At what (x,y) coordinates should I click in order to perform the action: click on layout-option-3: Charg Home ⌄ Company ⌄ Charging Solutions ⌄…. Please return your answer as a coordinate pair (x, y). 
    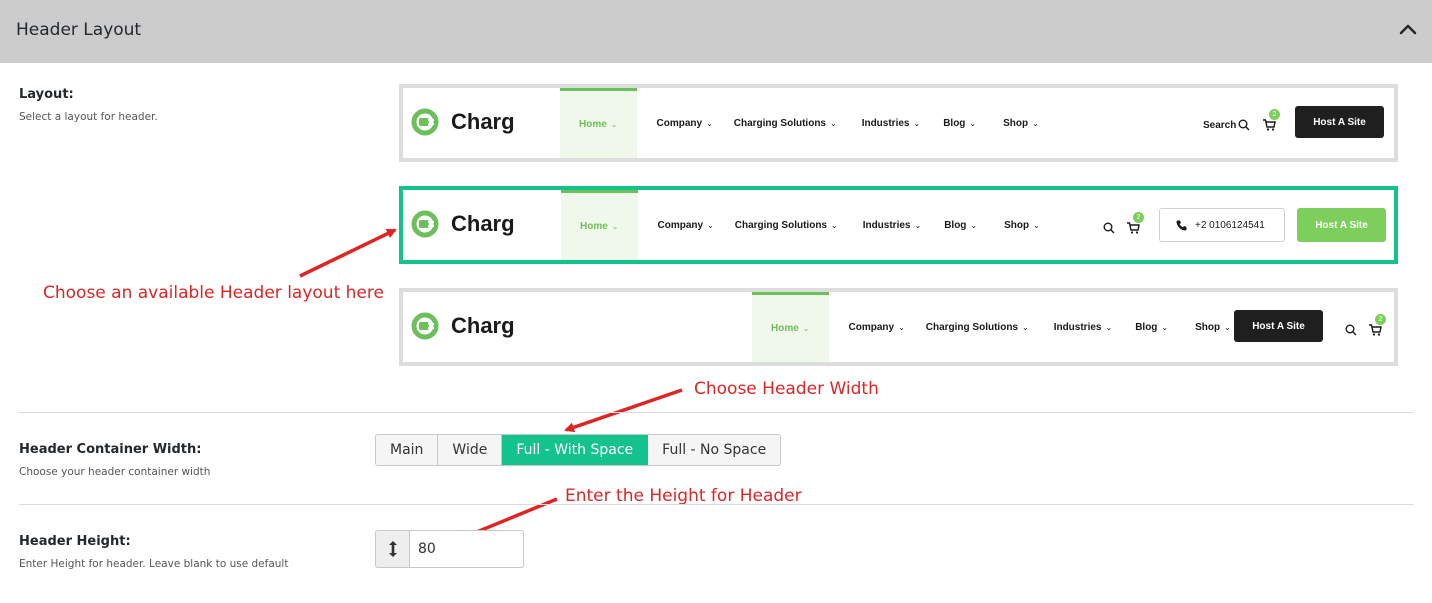
    Looking at the image, I should click on (898, 327).